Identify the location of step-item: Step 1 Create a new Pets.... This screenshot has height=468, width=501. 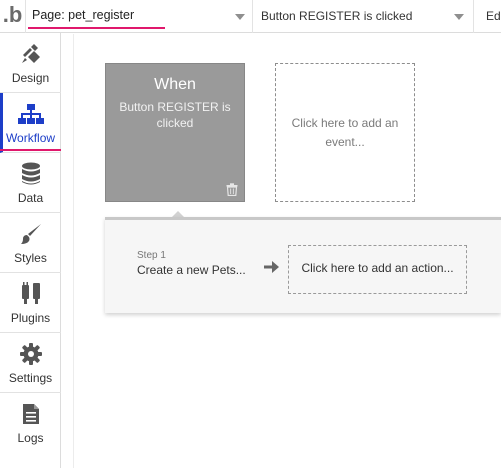
(191, 263).